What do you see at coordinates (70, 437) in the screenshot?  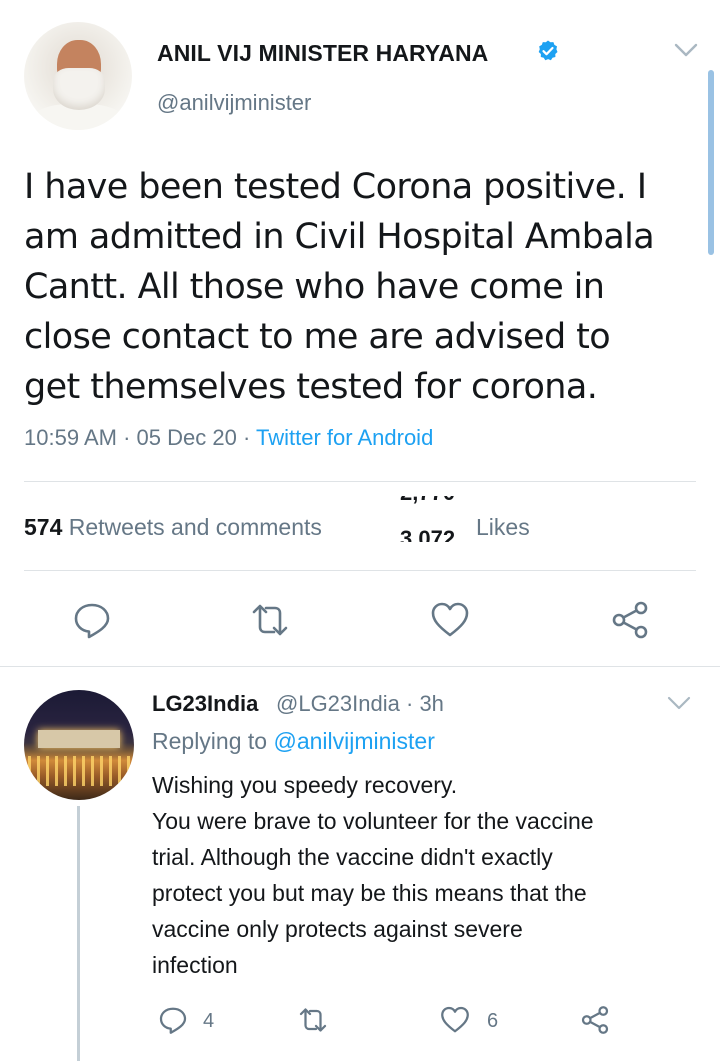 I see `tweet-time: 10:59 AM` at bounding box center [70, 437].